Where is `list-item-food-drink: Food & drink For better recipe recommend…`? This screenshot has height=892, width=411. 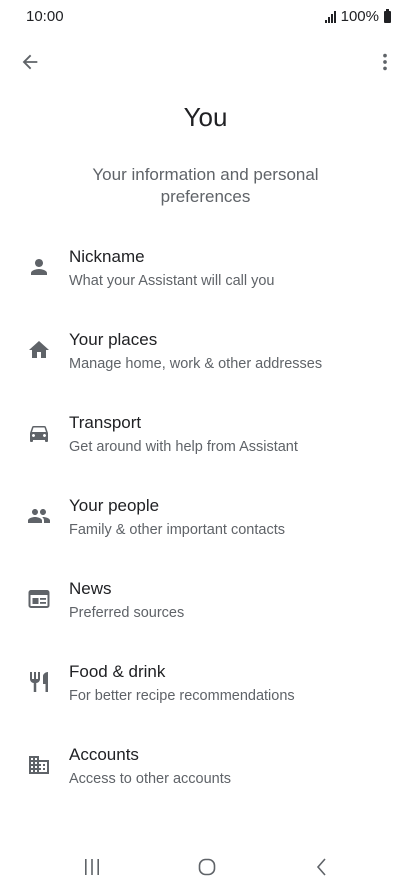 list-item-food-drink: Food & drink For better recipe recommend… is located at coordinates (205, 686).